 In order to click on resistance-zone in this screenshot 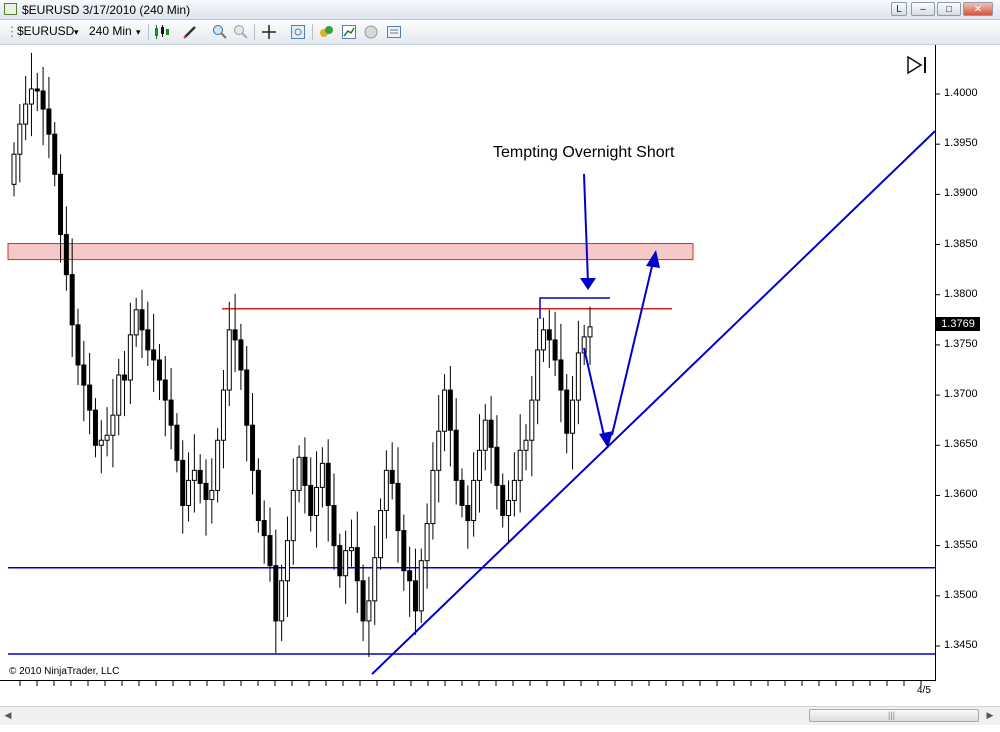, I will do `click(350, 252)`.